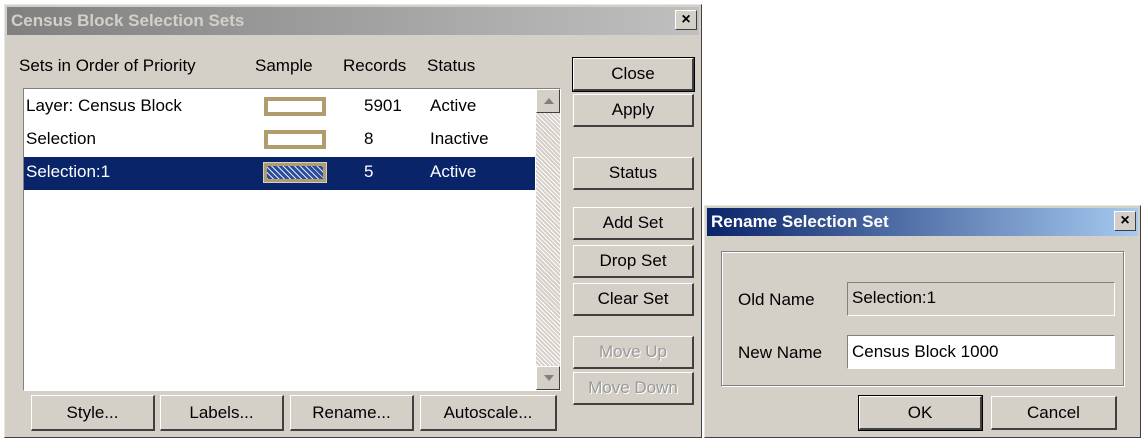 The image size is (1143, 442). I want to click on set-status: Inactive, so click(459, 138).